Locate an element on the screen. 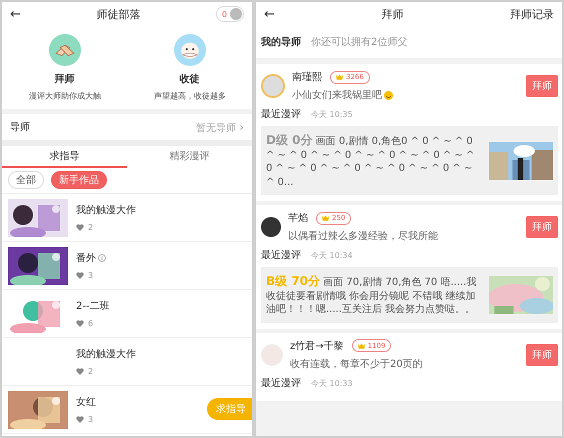 Image resolution: width=564 pixels, height=438 pixels. hint-text: 你还可以拥有2位师父 is located at coordinates (359, 42).